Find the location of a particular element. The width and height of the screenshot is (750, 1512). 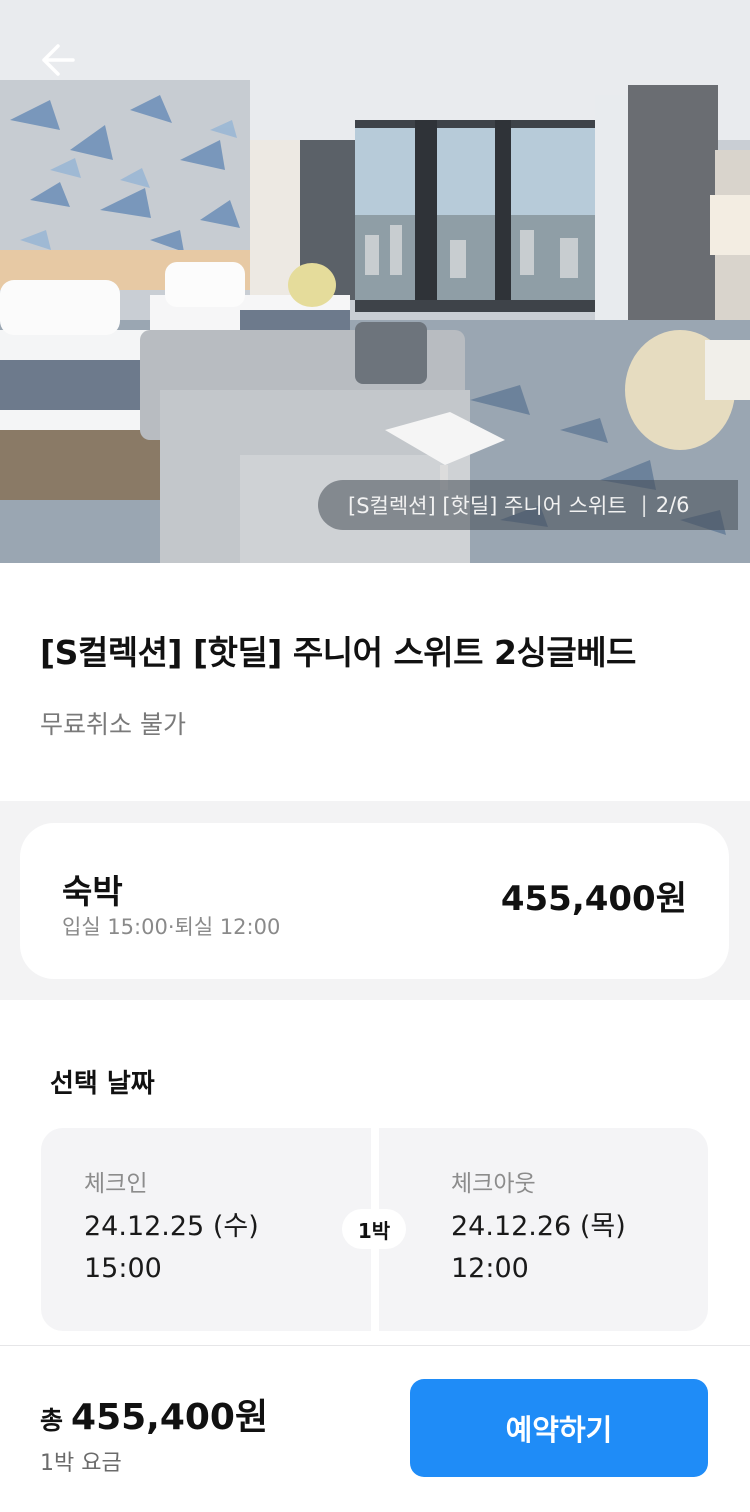

selected-dates-heading: 선택 날짜 is located at coordinates (102, 1084).